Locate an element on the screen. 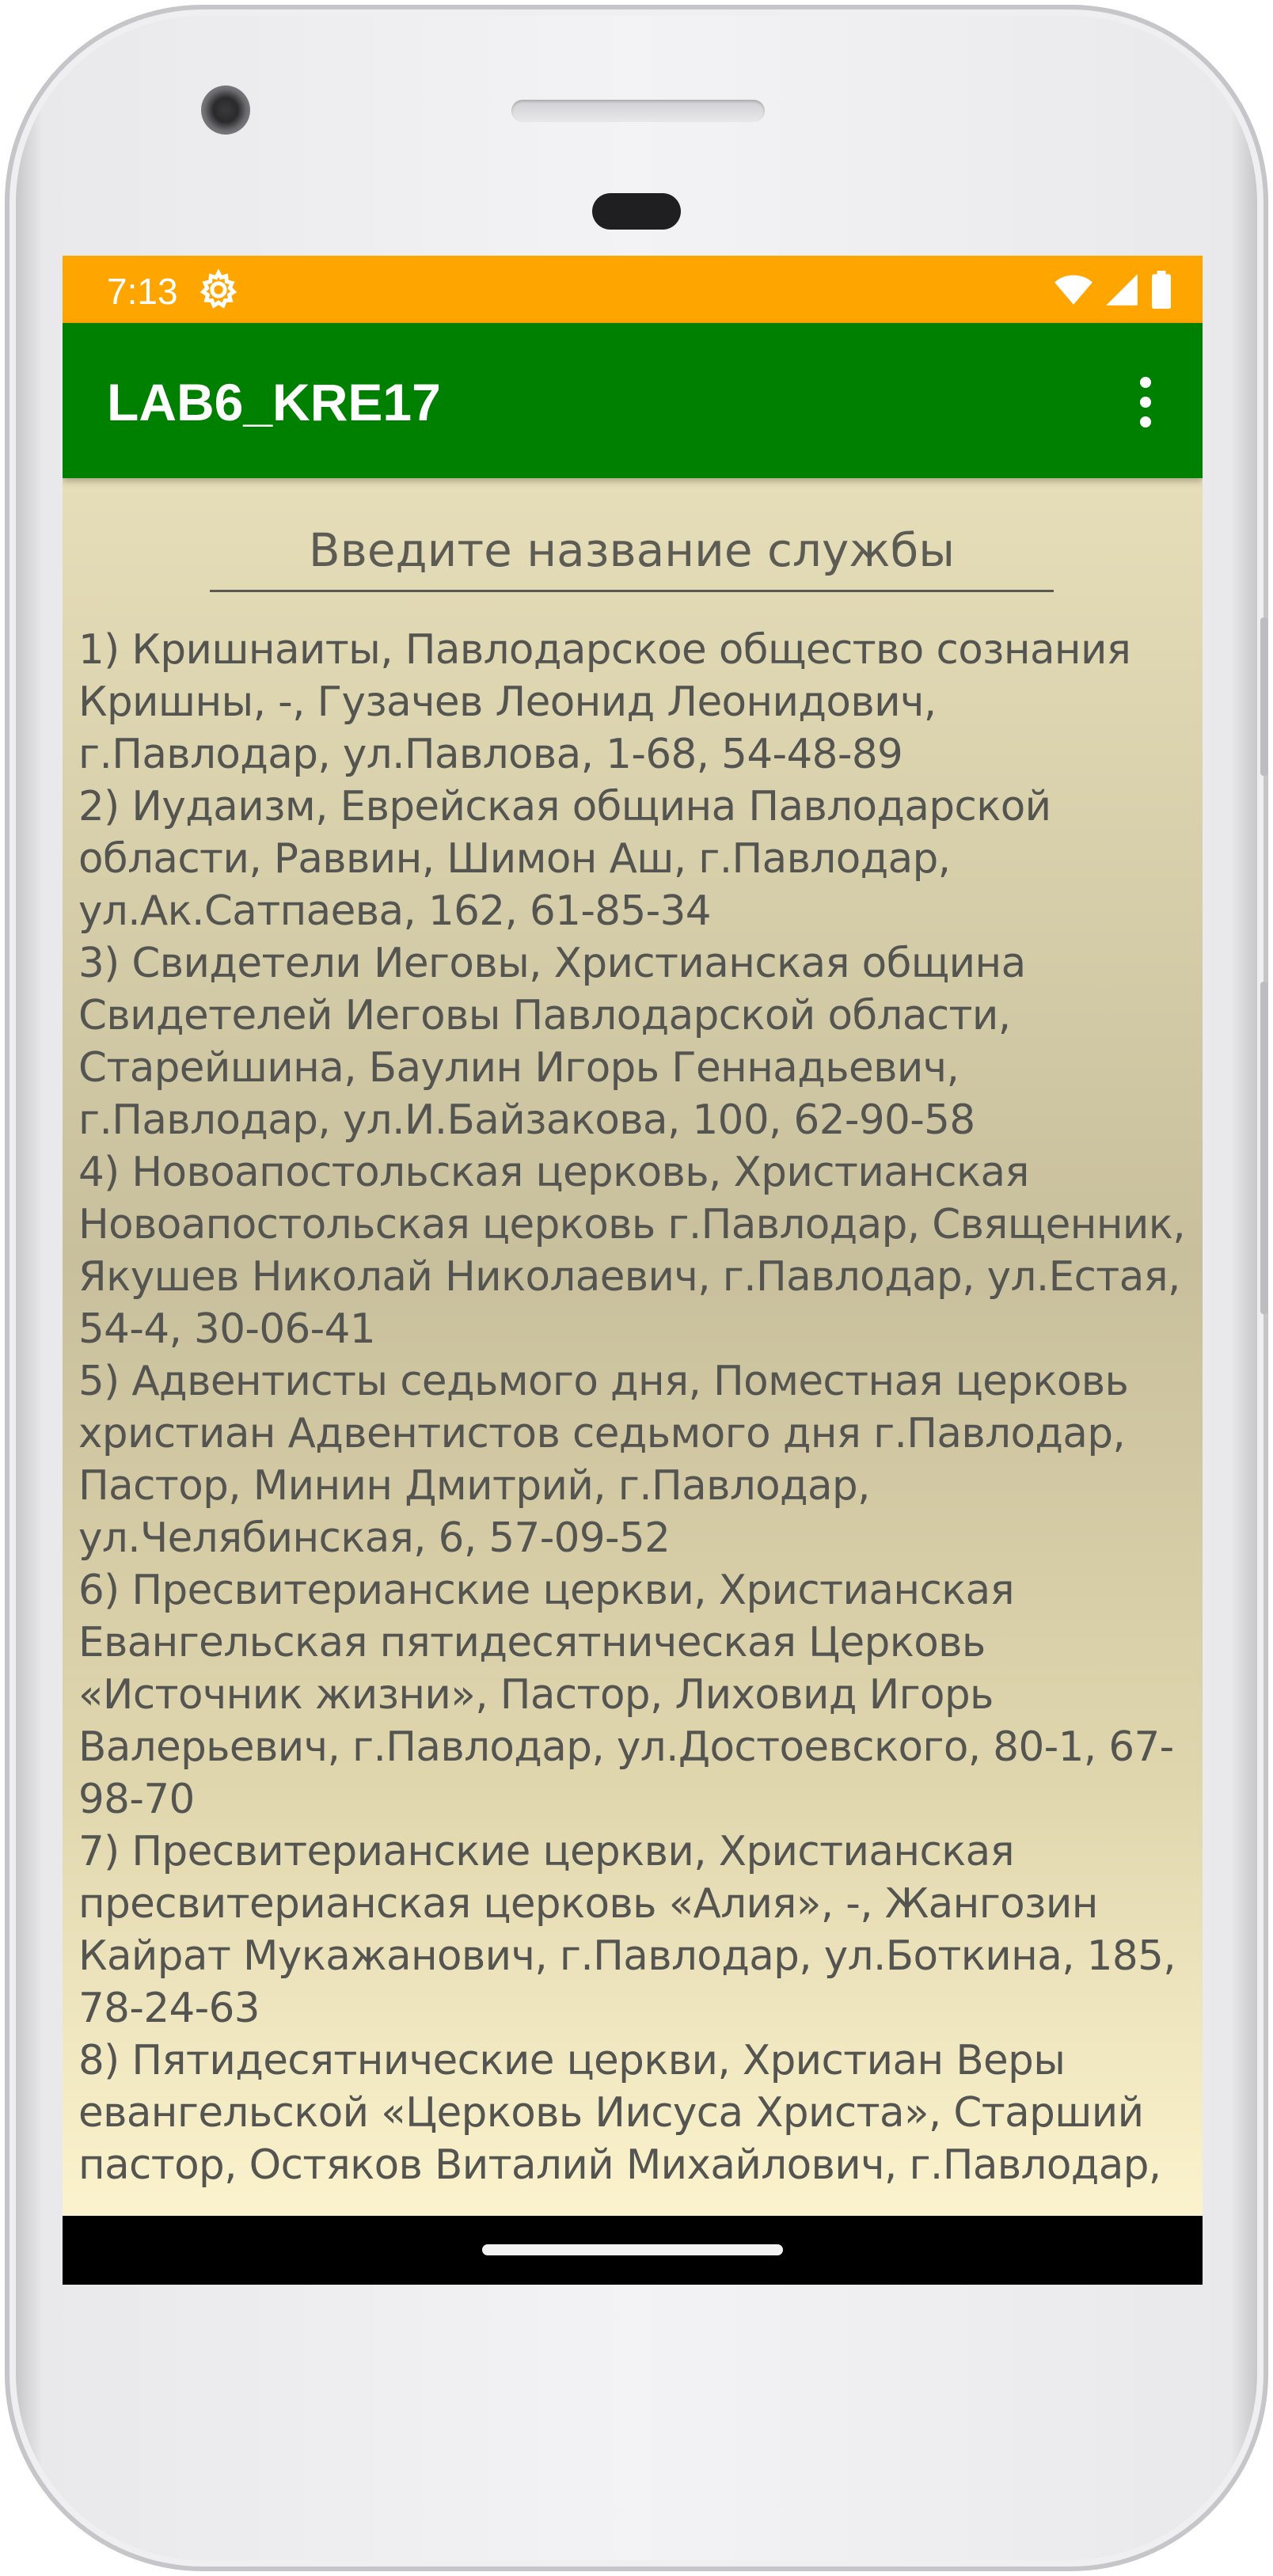 Image resolution: width=1273 pixels, height=2576 pixels. status-bar: 7:13 is located at coordinates (633, 290).